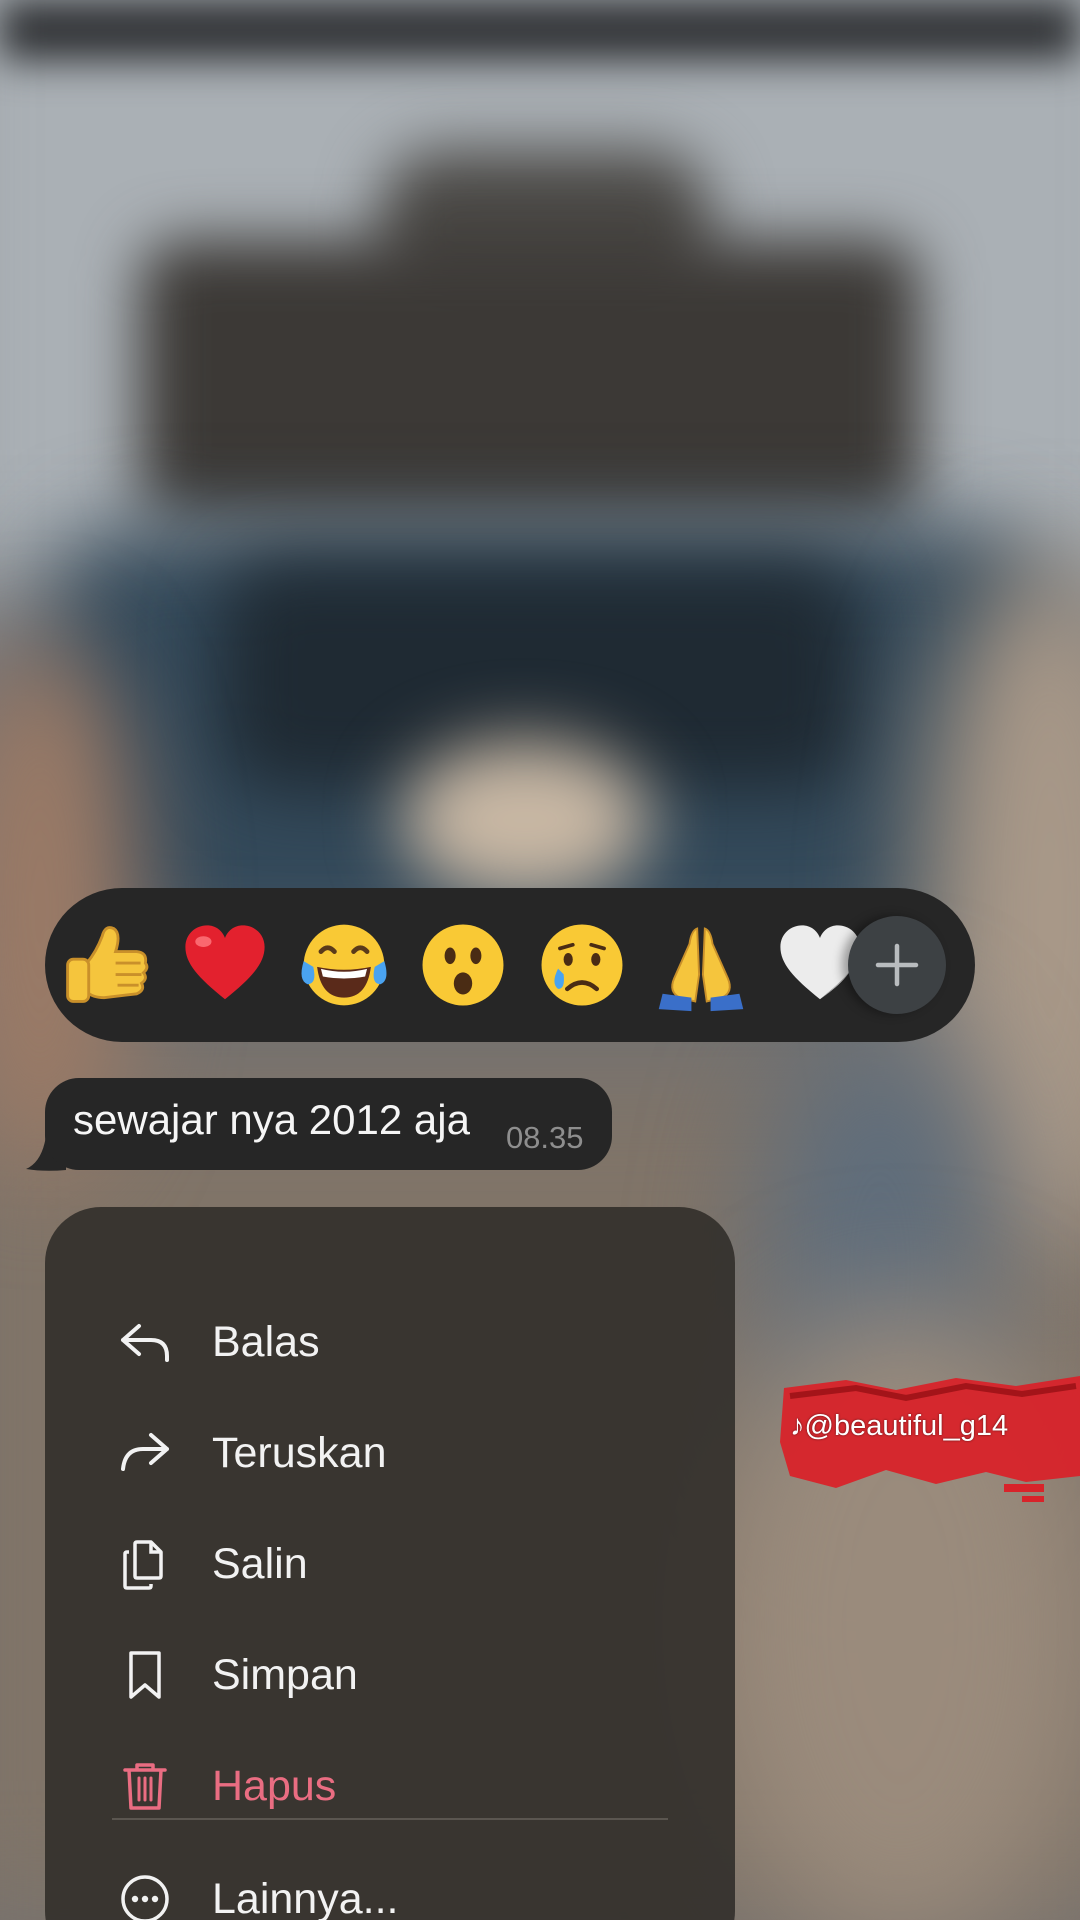 The height and width of the screenshot is (1920, 1080). I want to click on reaction-bar, so click(510, 965).